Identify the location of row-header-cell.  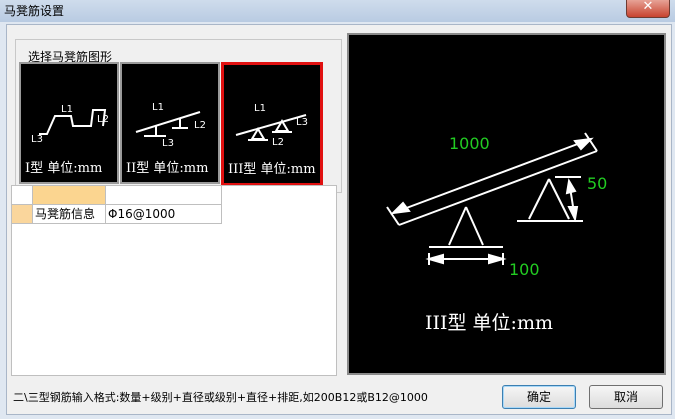
(22, 214).